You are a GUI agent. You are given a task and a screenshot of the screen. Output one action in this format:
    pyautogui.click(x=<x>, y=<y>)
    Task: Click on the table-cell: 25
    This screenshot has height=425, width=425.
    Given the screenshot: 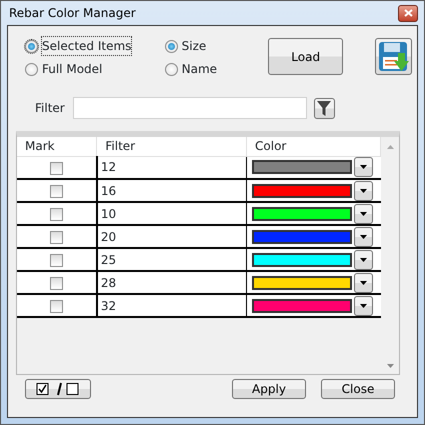 What is the action you would take?
    pyautogui.click(x=171, y=259)
    